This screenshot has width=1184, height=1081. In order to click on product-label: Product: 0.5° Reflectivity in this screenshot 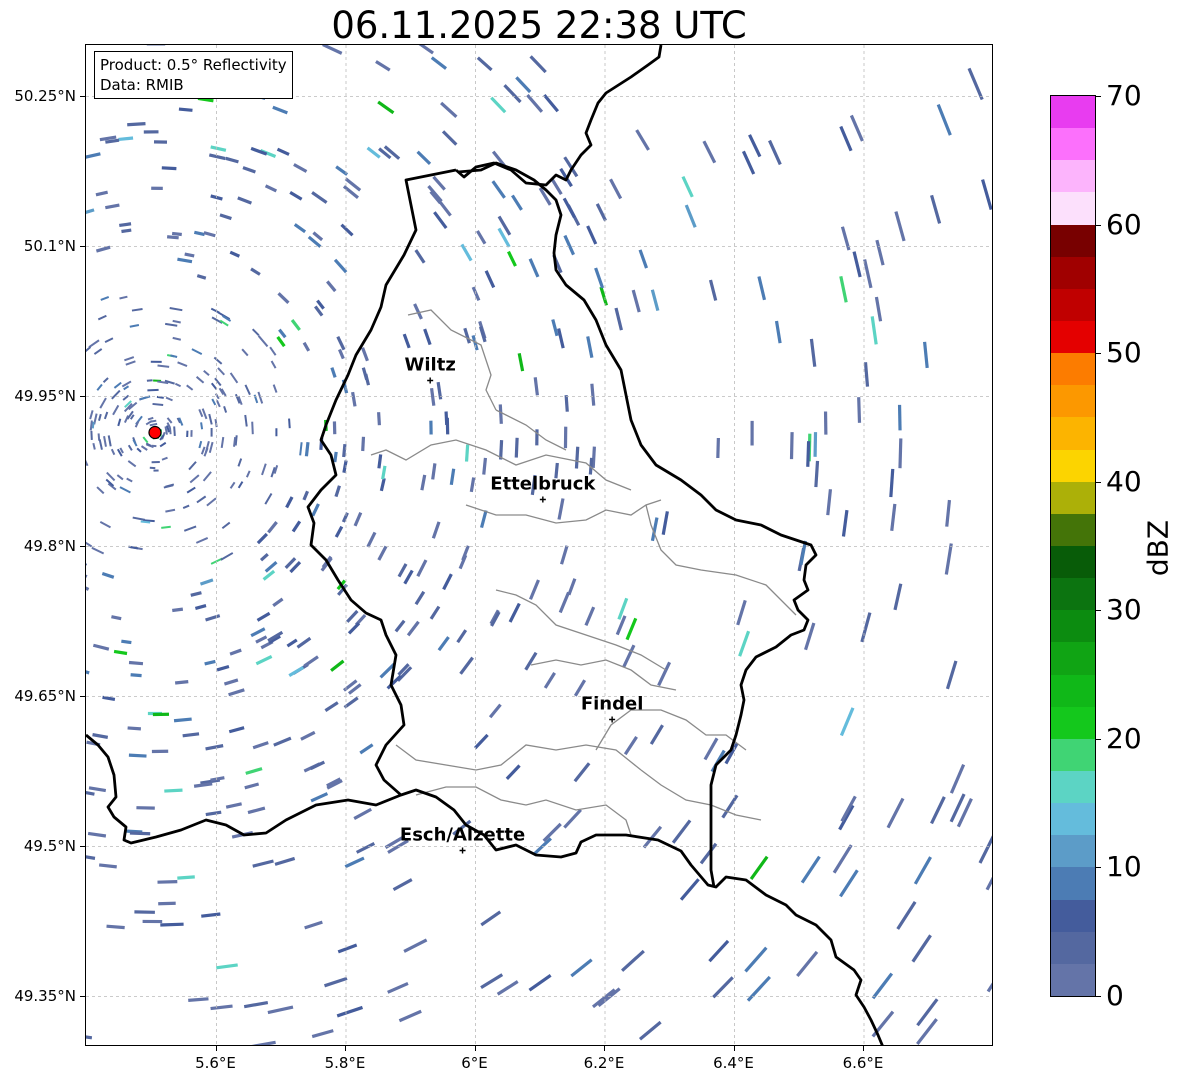, I will do `click(193, 65)`.